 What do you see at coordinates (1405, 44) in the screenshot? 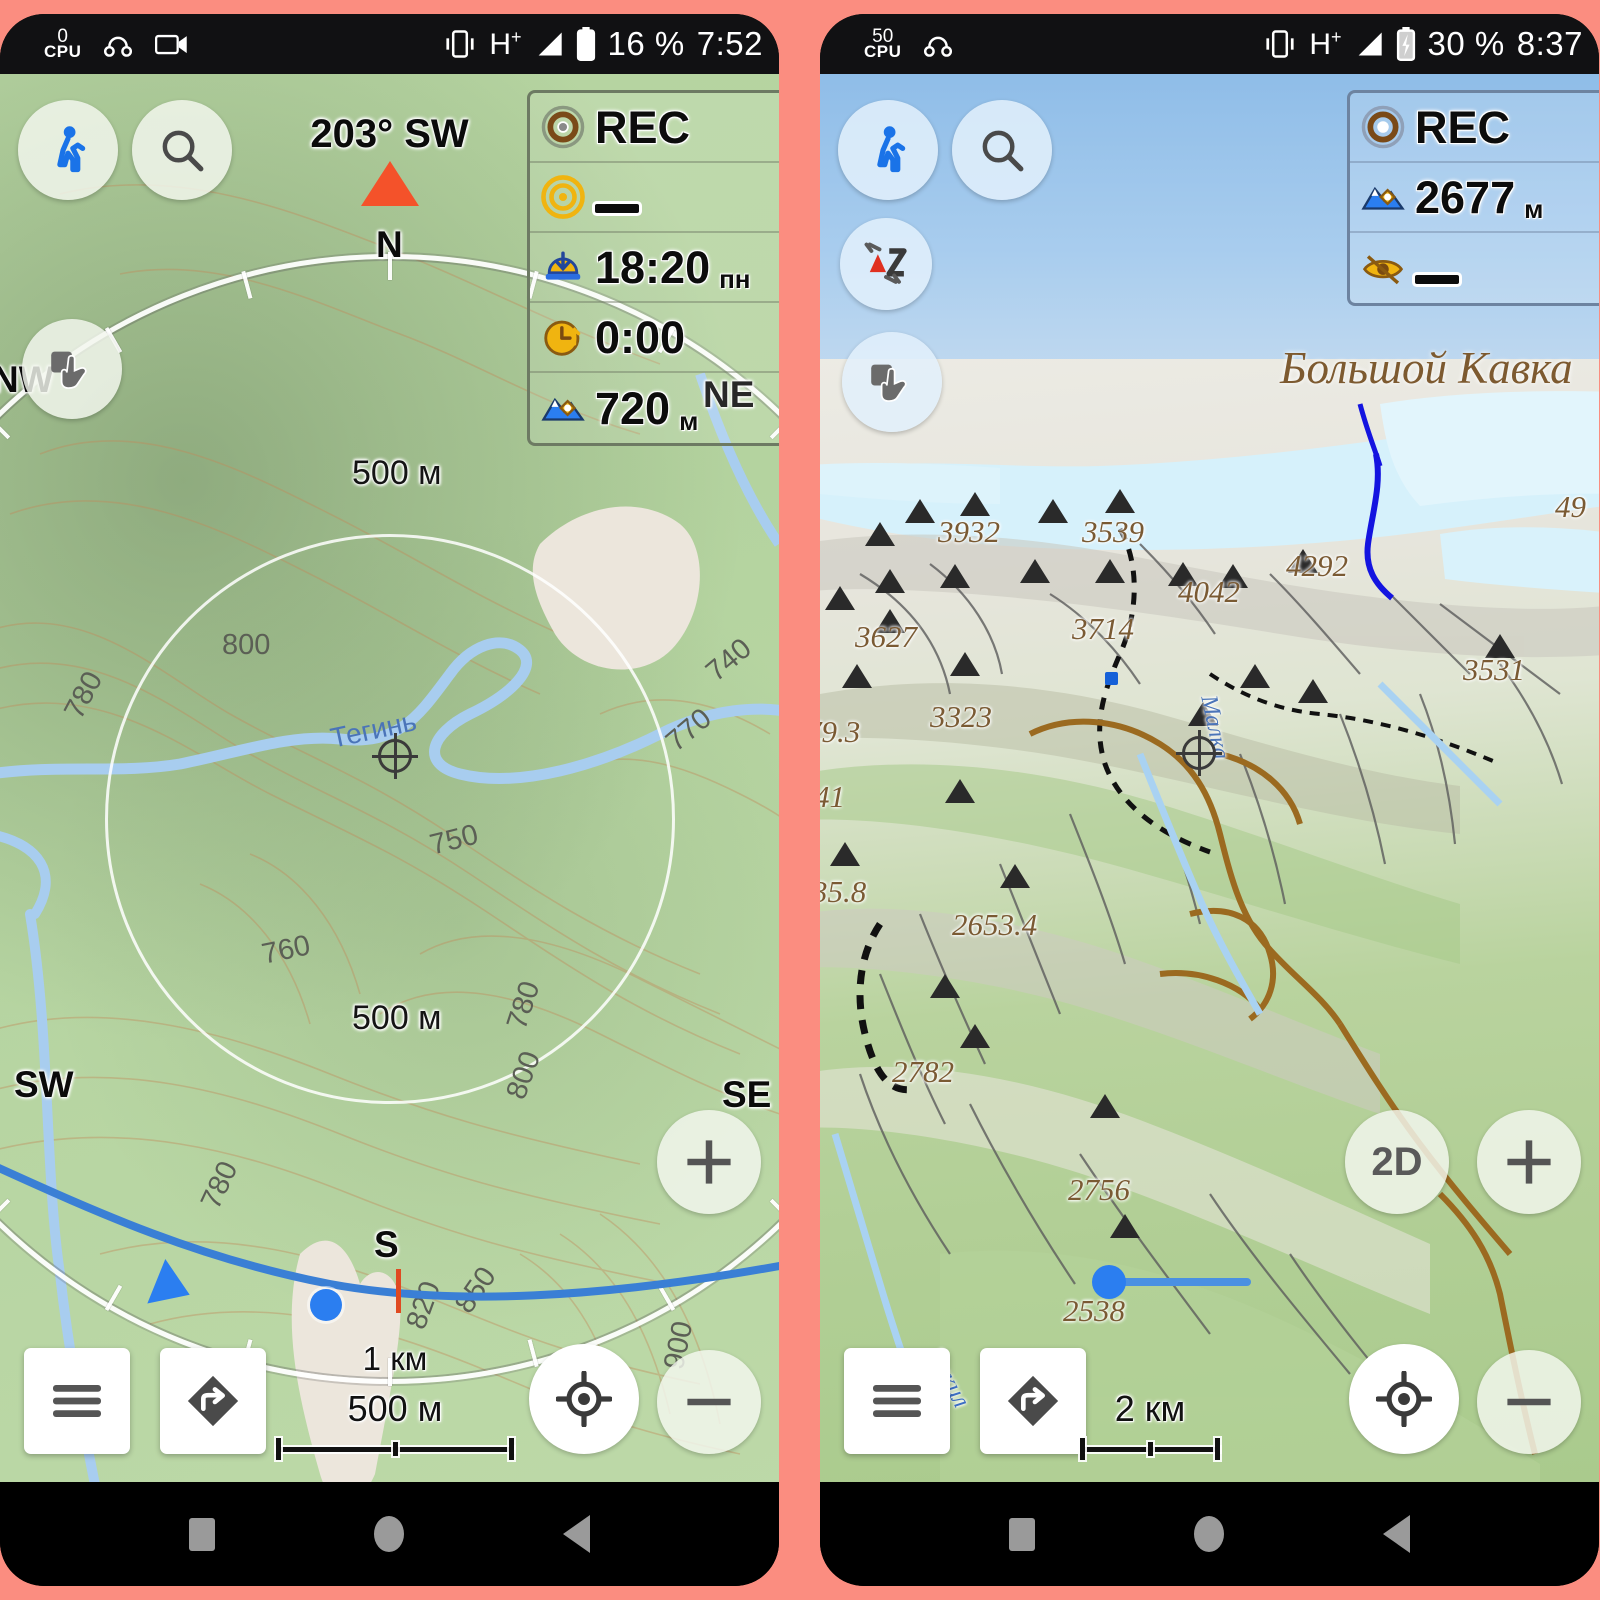
I see `battery-charging-icon` at bounding box center [1405, 44].